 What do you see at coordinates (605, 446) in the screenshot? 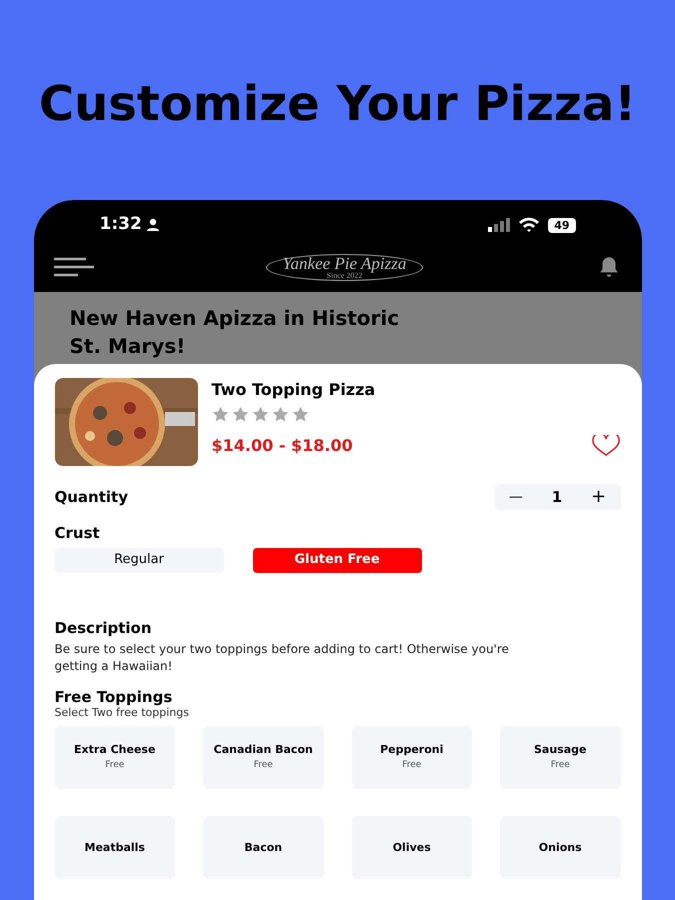
I see `heart-icon` at bounding box center [605, 446].